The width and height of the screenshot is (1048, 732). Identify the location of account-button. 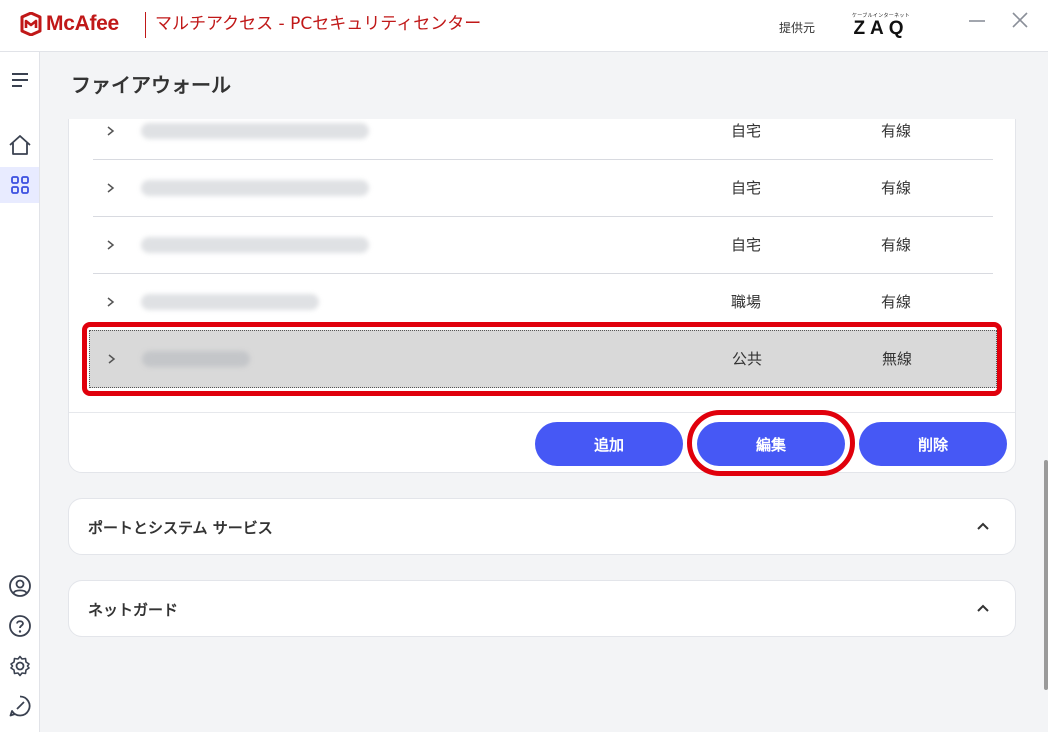
(19, 586).